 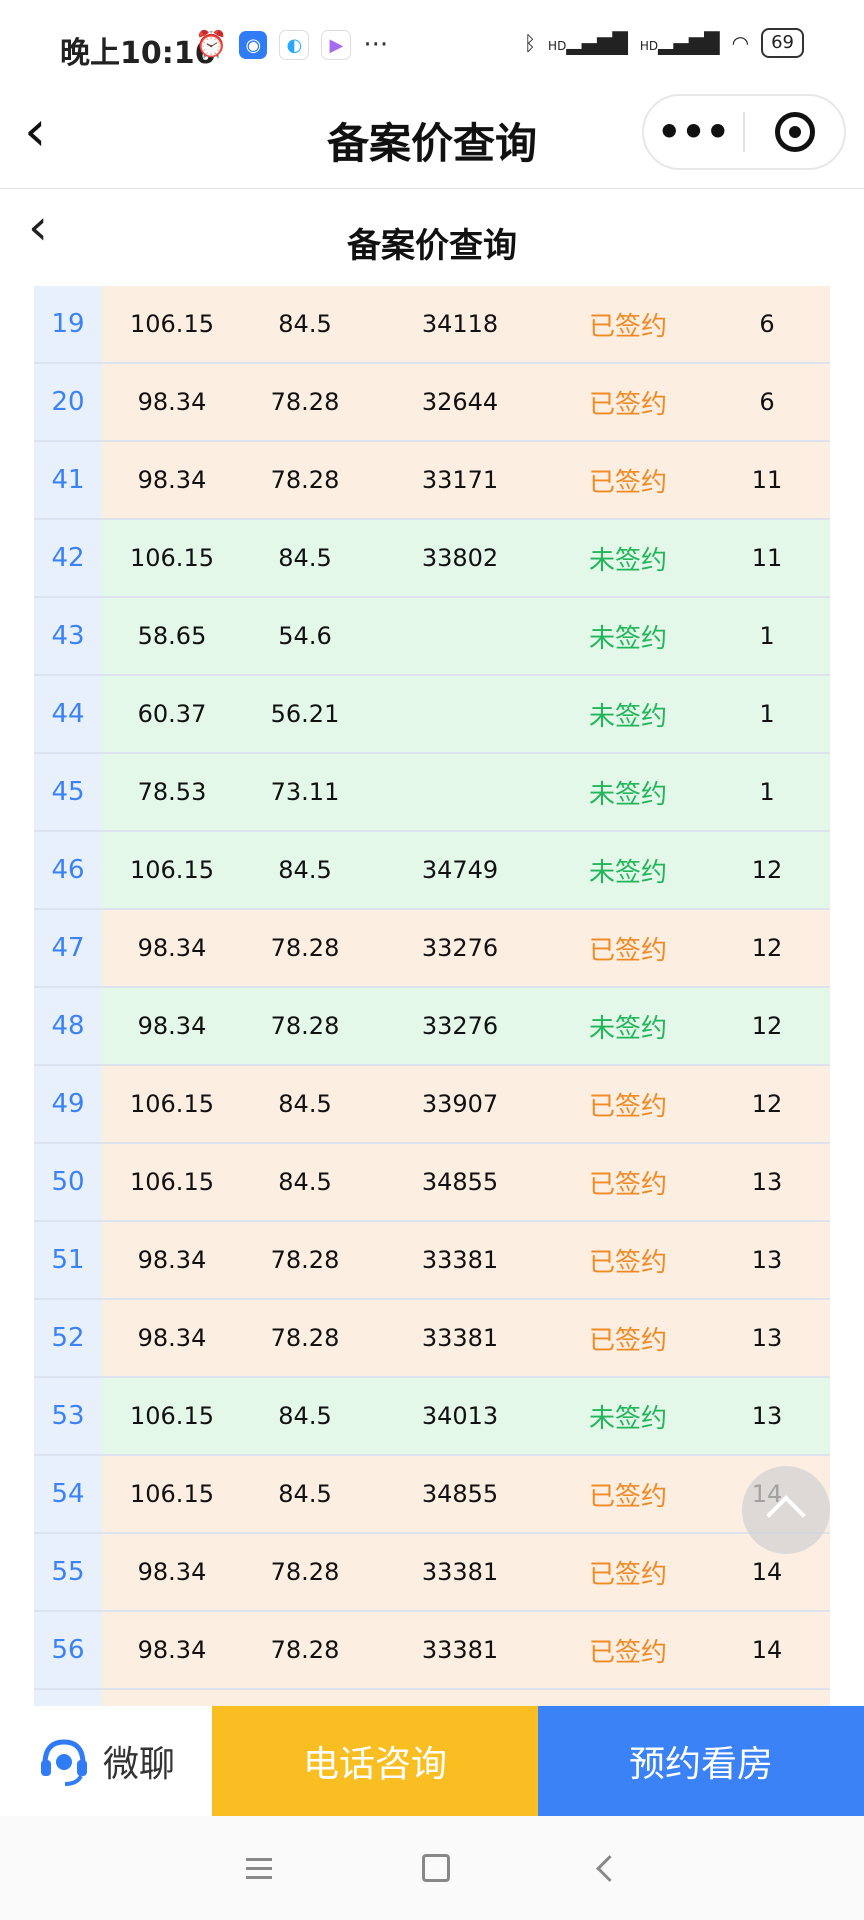 I want to click on chat-button: 微聊, so click(x=106, y=1761).